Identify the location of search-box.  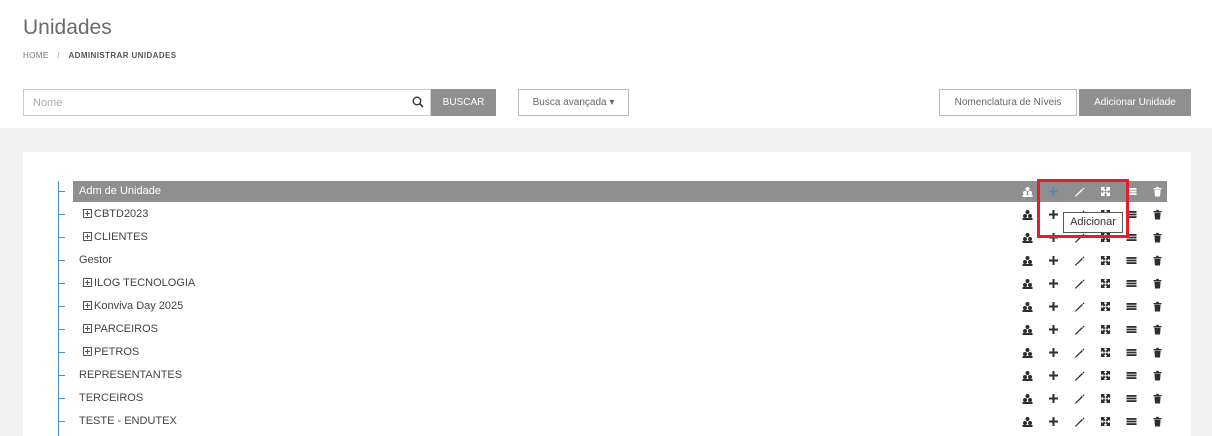
(227, 102).